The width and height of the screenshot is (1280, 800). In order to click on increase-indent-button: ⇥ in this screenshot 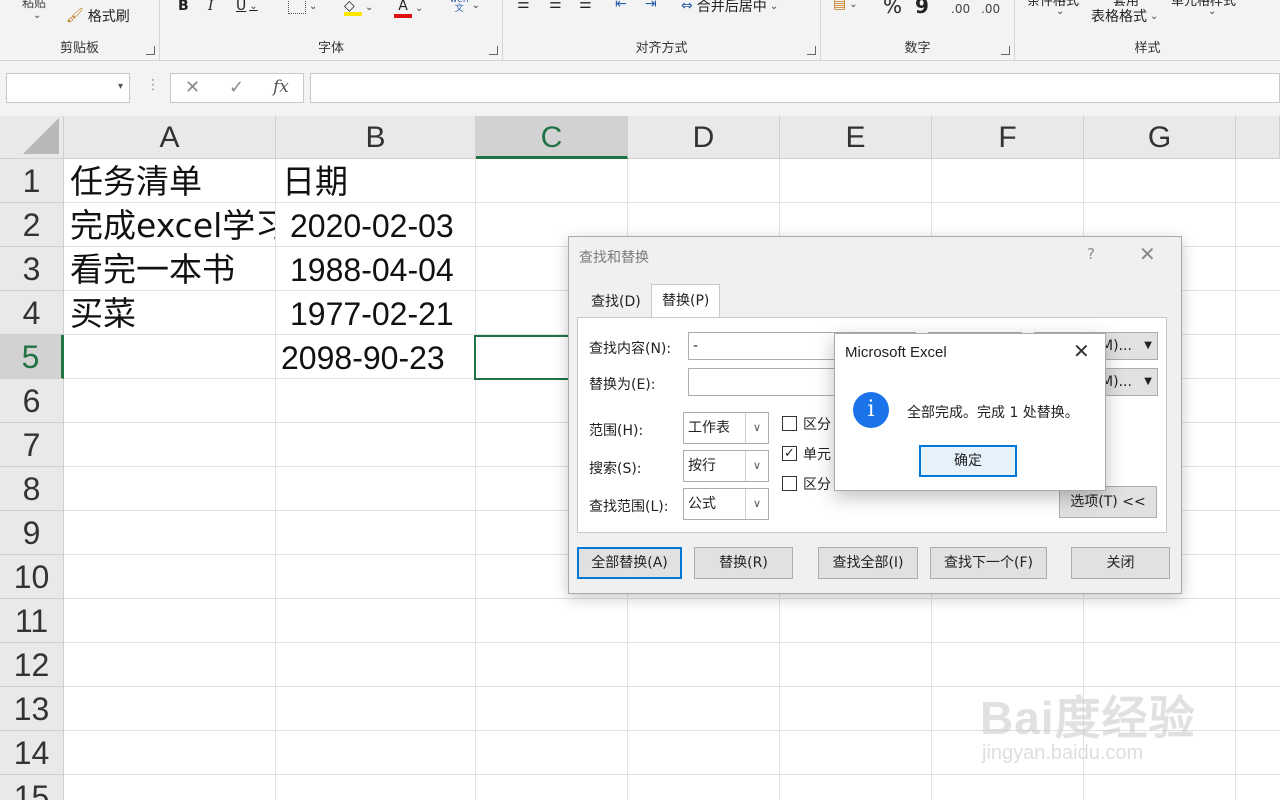, I will do `click(651, 6)`.